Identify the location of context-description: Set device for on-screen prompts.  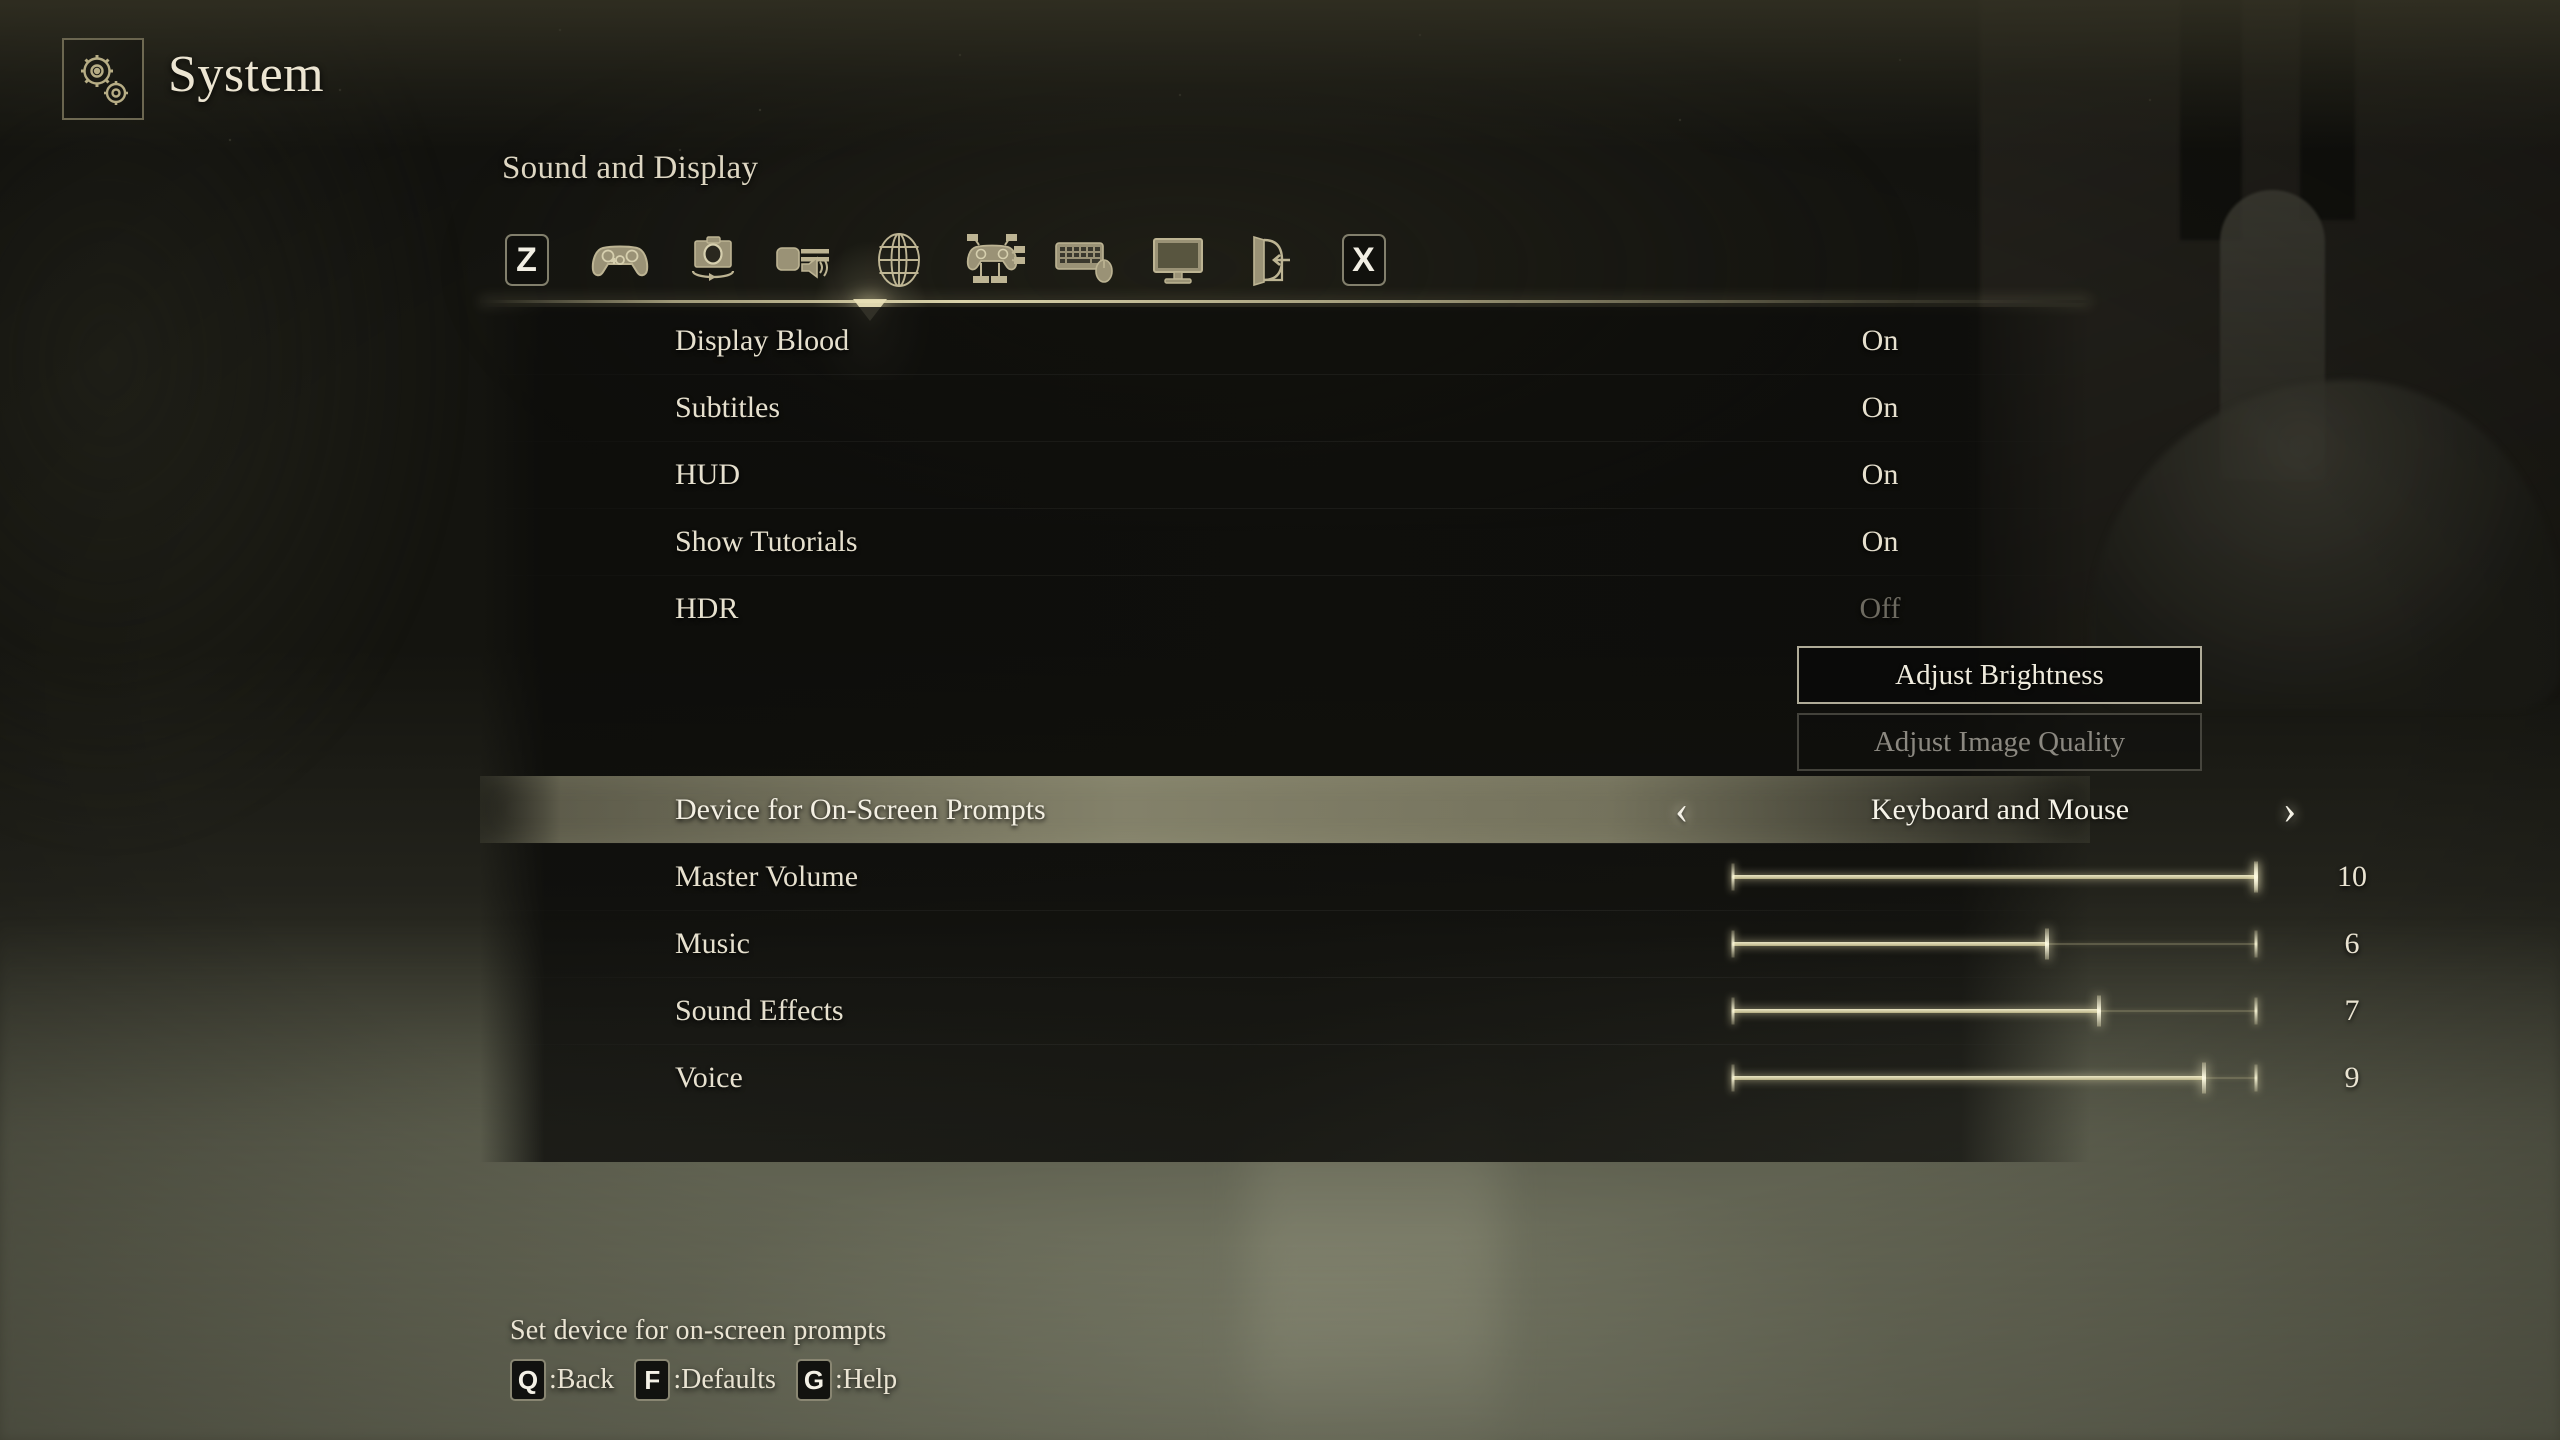
(698, 1330).